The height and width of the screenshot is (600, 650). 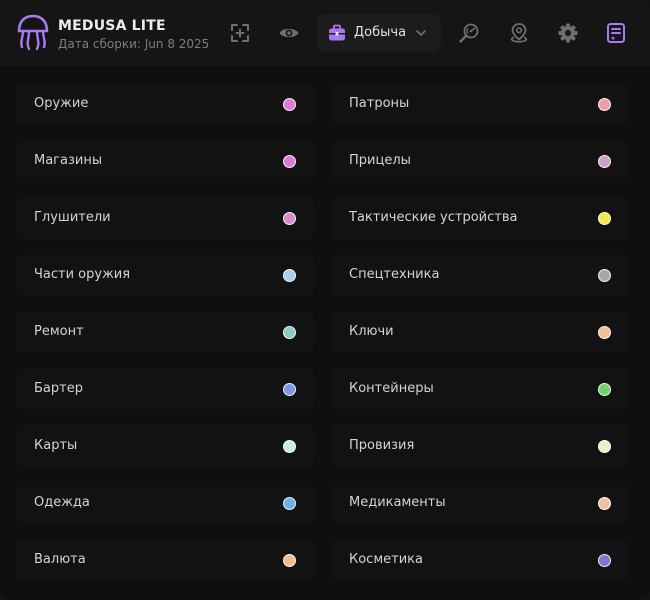 I want to click on category-item: Оружие, so click(x=165, y=104).